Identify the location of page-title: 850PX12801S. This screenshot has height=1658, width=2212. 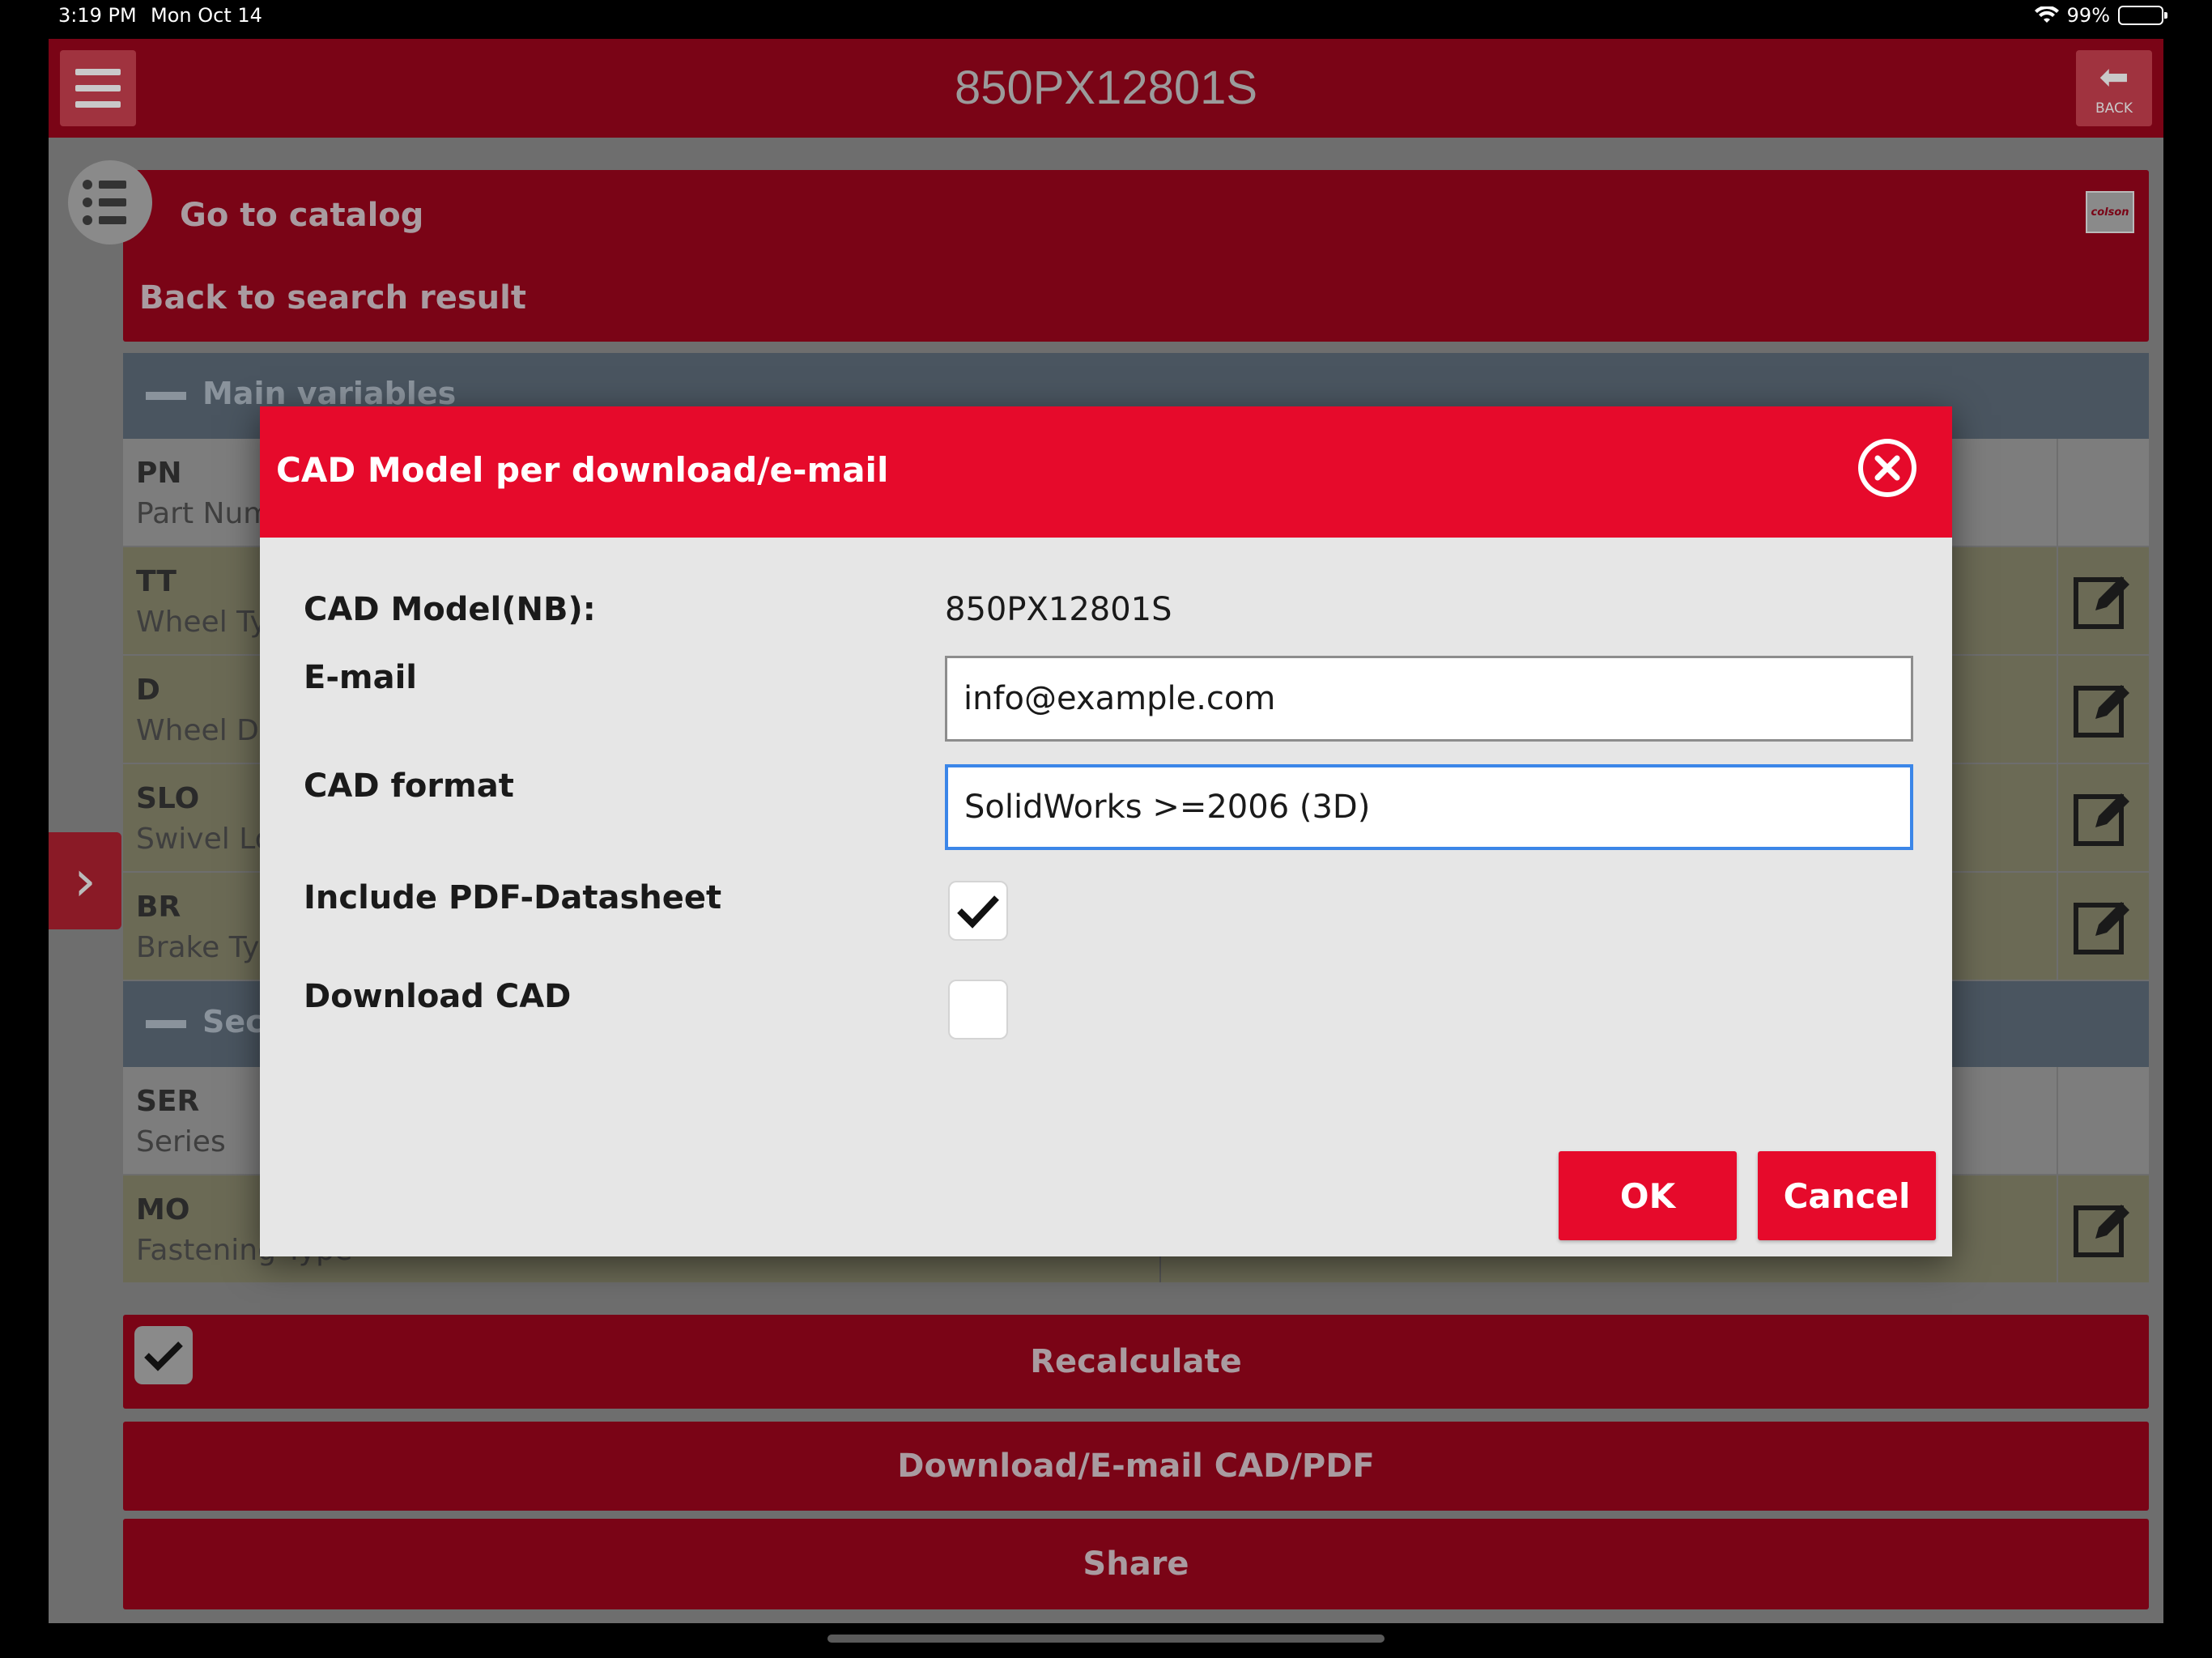
(1106, 88).